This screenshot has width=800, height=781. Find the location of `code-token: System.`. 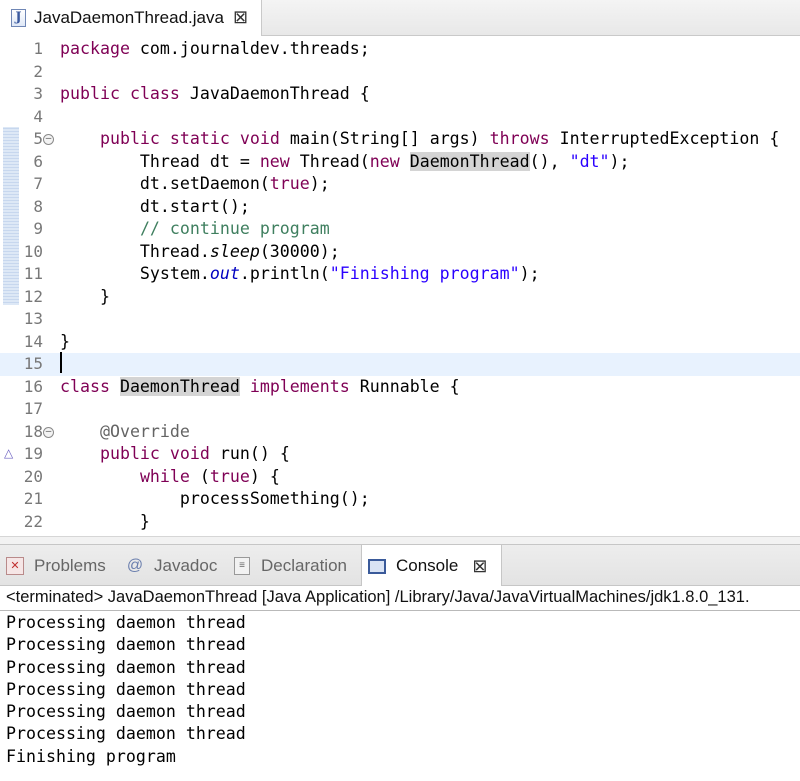

code-token: System. is located at coordinates (135, 273).